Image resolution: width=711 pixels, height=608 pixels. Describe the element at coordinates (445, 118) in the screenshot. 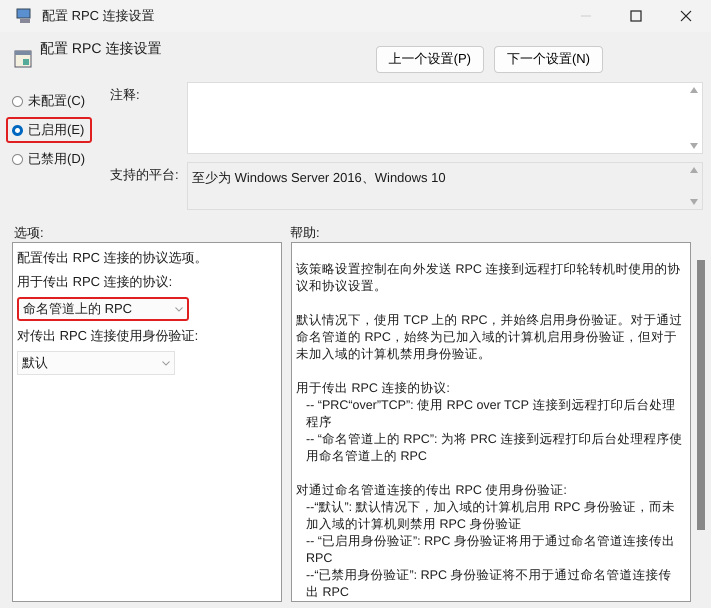

I see `comment-field` at that location.